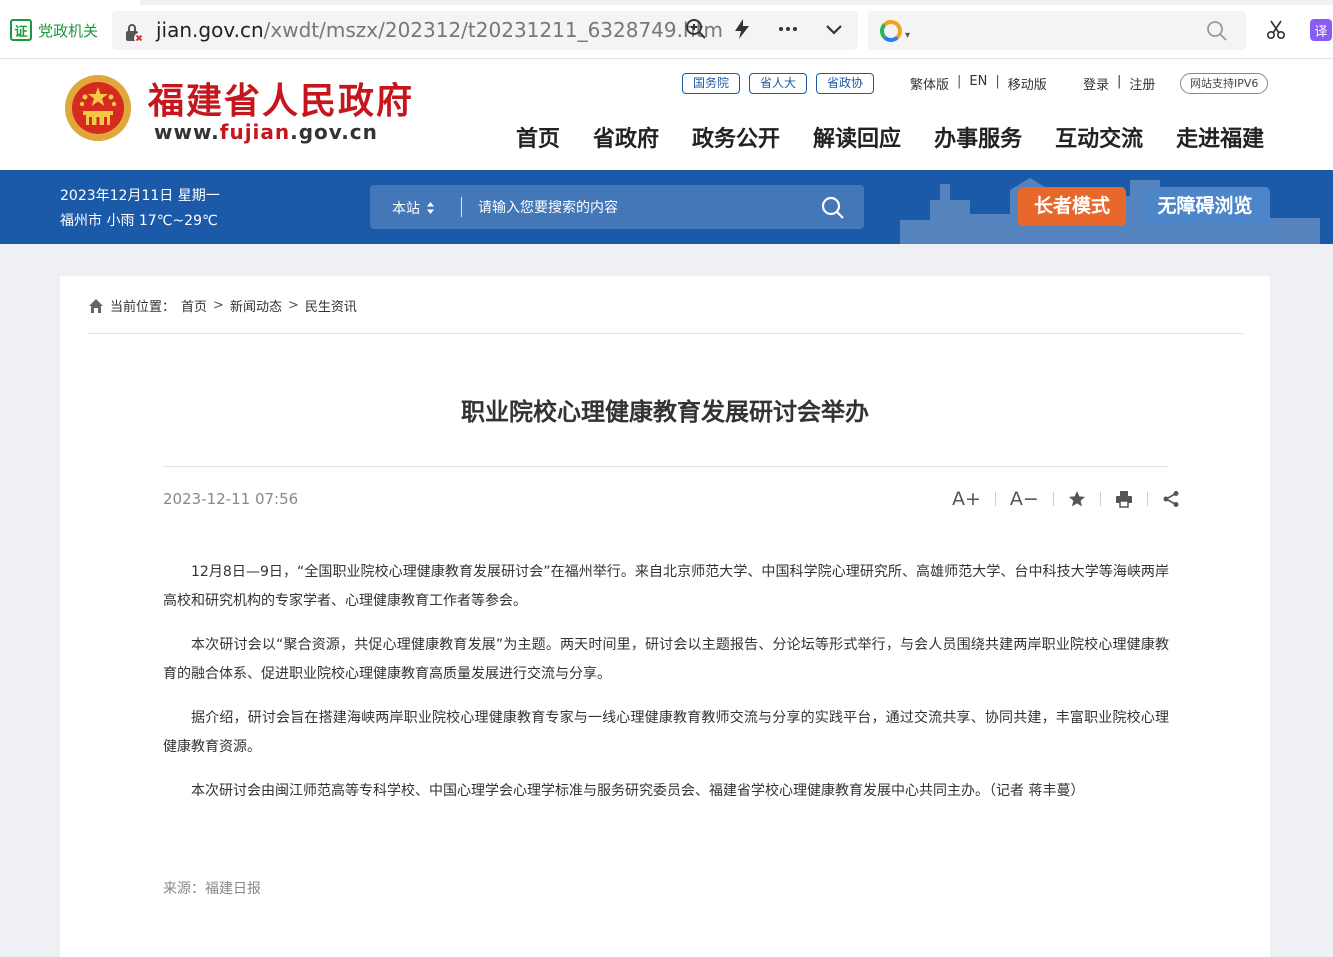 Image resolution: width=1333 pixels, height=957 pixels. What do you see at coordinates (139, 221) in the screenshot?
I see `weather-info: 福州市 小雨 17℃~29℃` at bounding box center [139, 221].